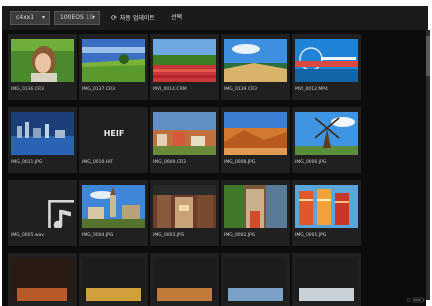 Image resolution: width=432 pixels, height=306 pixels. Describe the element at coordinates (61, 214) in the screenshot. I see `audio-file-icon` at that location.